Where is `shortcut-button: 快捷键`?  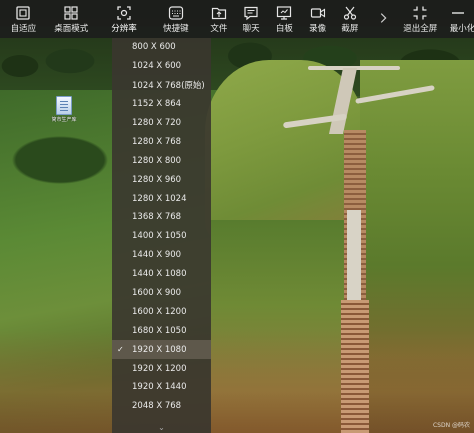
shortcut-button: 快捷键 is located at coordinates (175, 19).